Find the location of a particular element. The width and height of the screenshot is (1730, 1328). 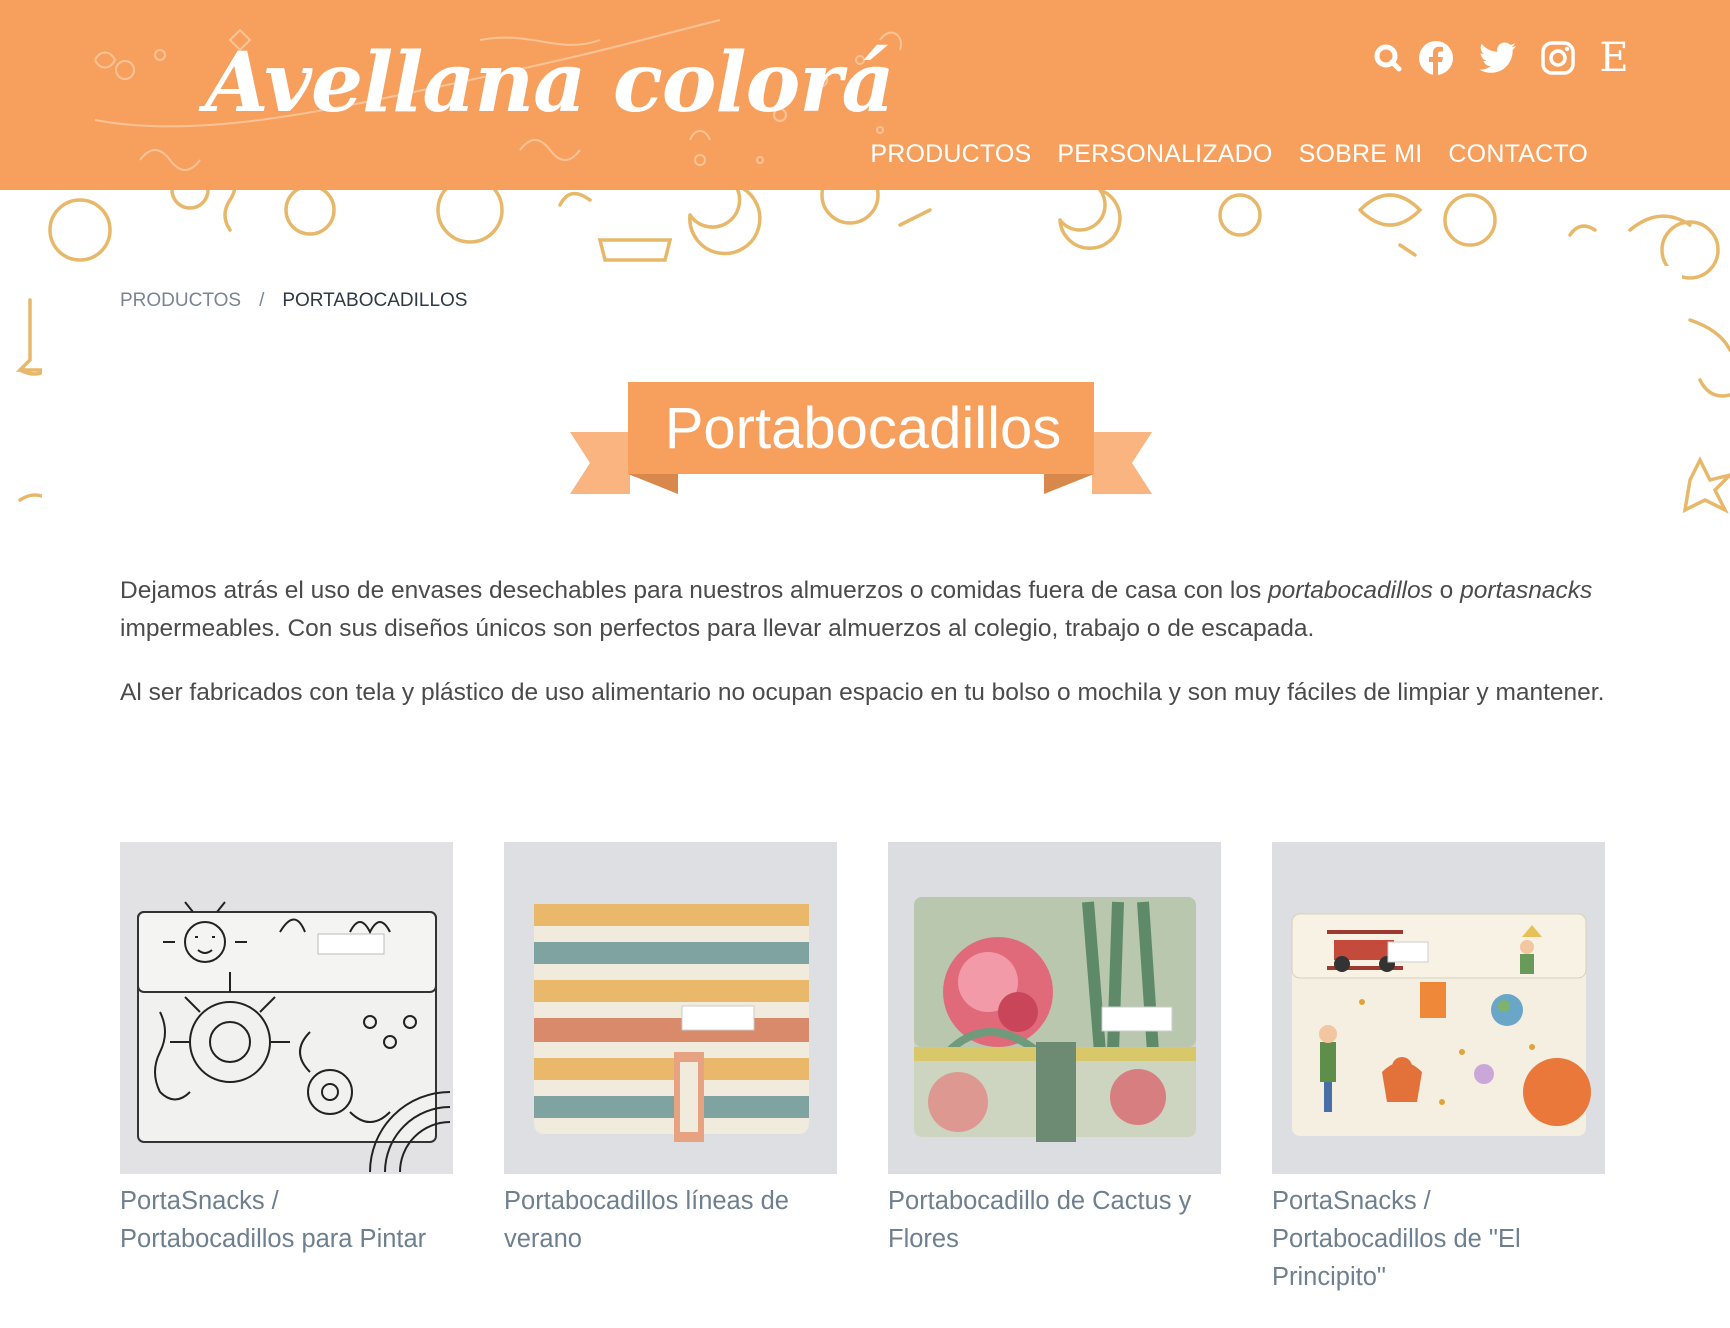

breadcrumb: PRODUCTOS / PORTABOCADILLOS is located at coordinates (293, 301).